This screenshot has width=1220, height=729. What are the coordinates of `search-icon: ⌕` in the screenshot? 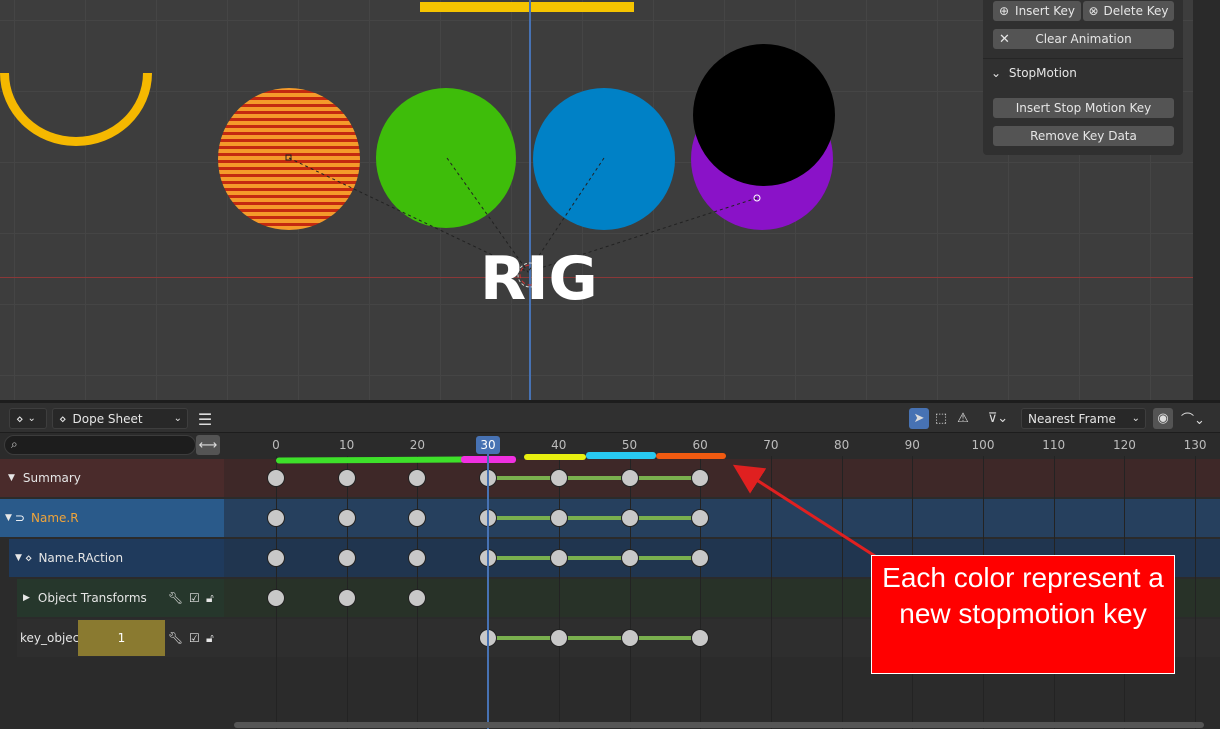 It's located at (14, 444).